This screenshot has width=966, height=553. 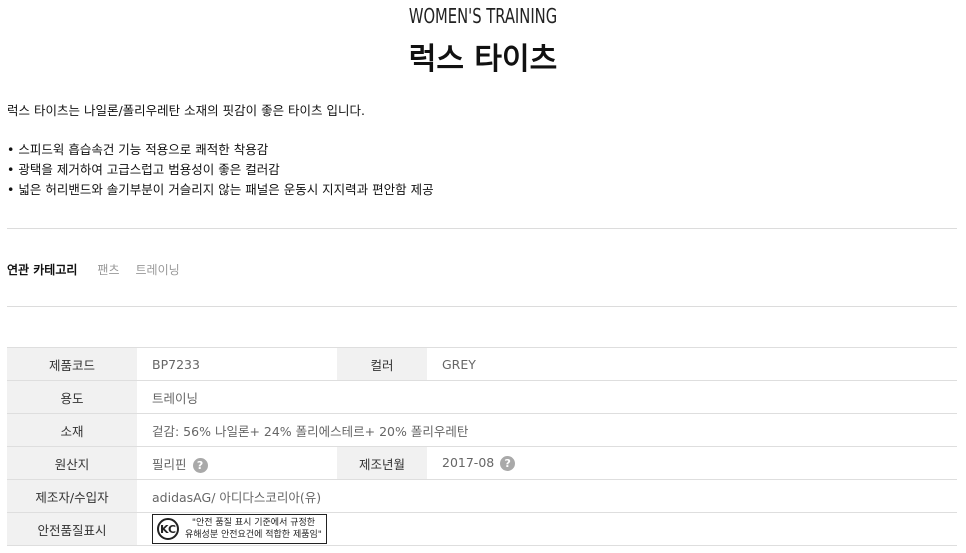 I want to click on table-row: 제품코드 BP7233 컬러 GREY, so click(x=482, y=364).